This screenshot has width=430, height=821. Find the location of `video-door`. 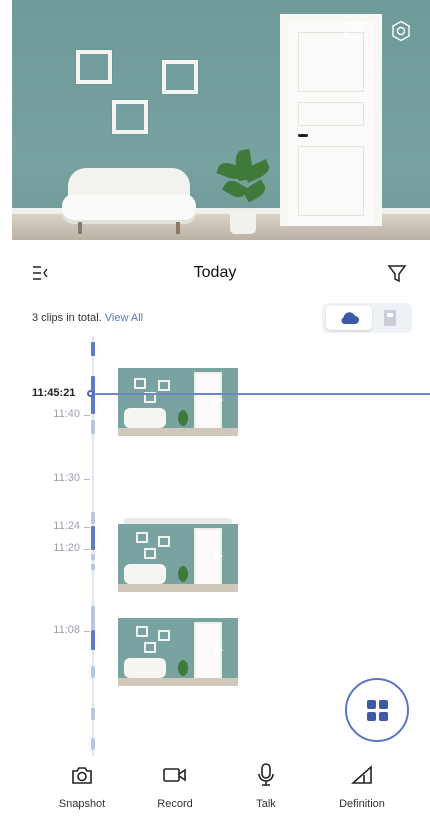

video-door is located at coordinates (331, 124).